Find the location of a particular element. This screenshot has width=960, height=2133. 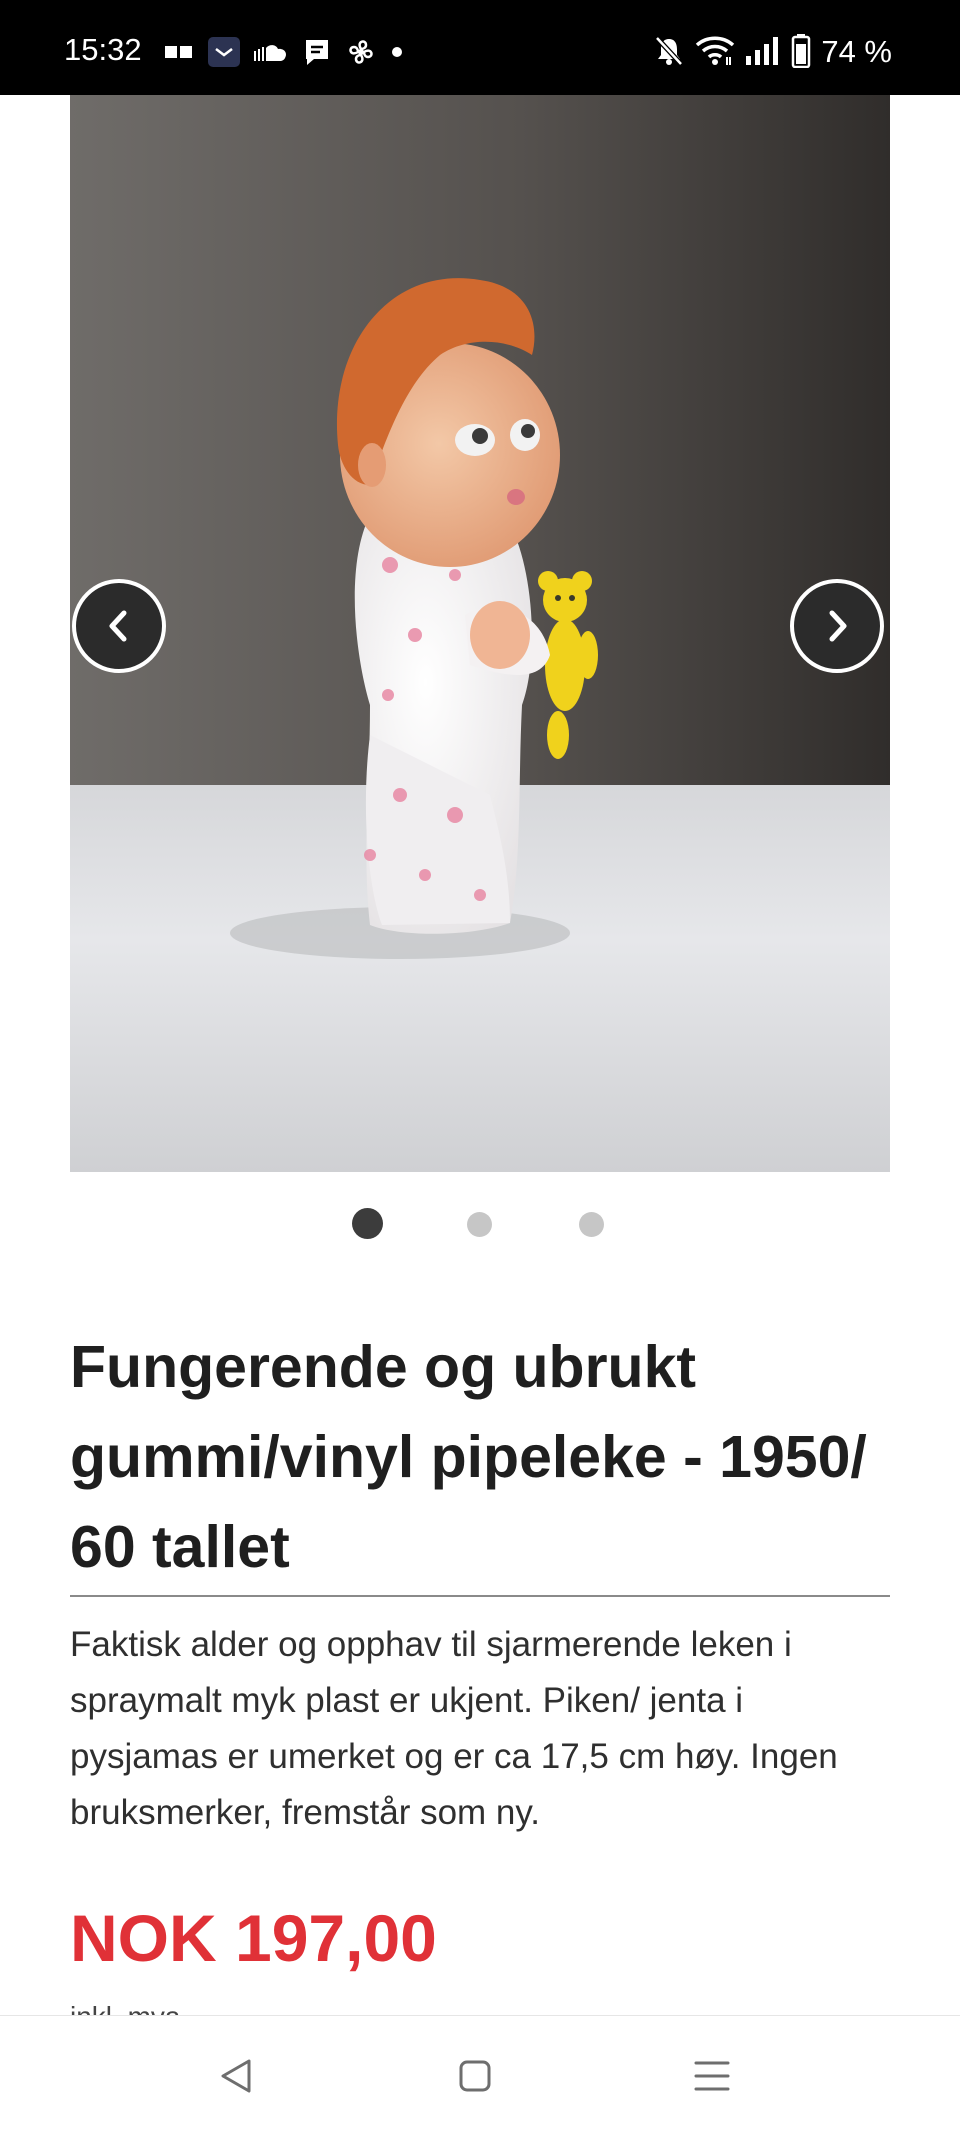

carousel-dot-active is located at coordinates (367, 1223).